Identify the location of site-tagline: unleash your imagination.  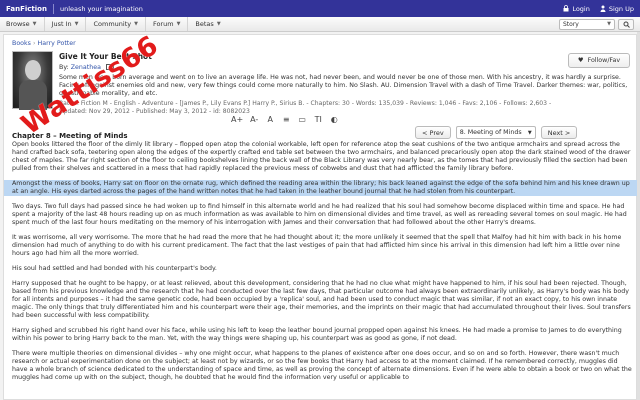
(101, 8).